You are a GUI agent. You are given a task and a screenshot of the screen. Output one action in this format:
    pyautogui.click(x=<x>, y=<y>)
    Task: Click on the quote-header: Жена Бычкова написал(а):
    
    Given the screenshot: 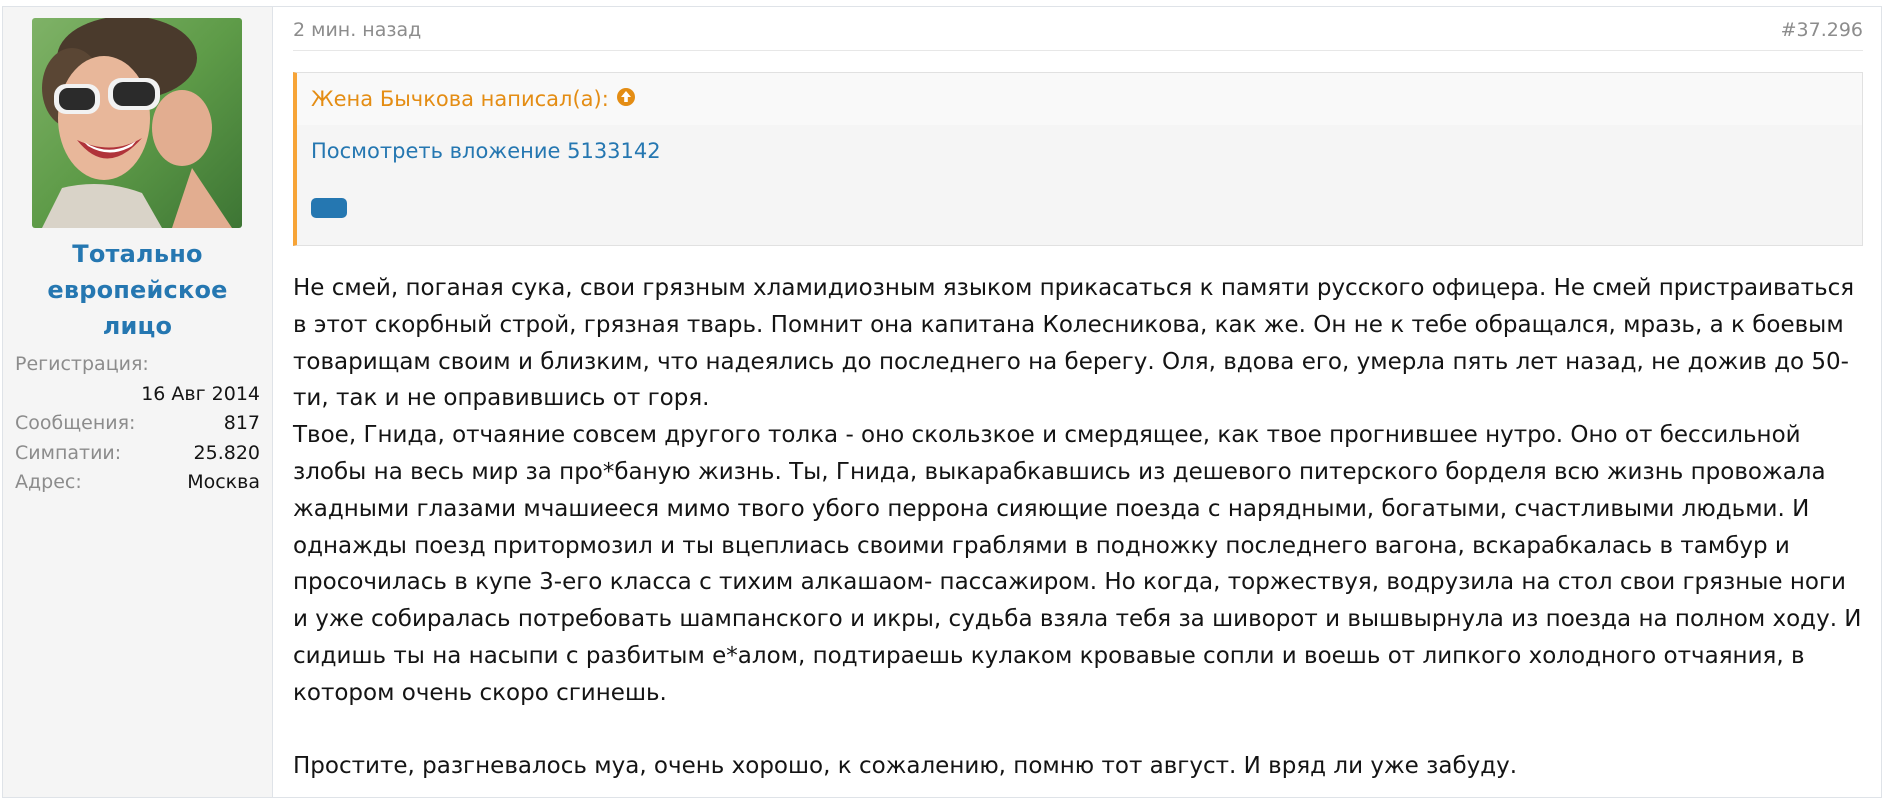 What is the action you would take?
    pyautogui.click(x=1079, y=99)
    